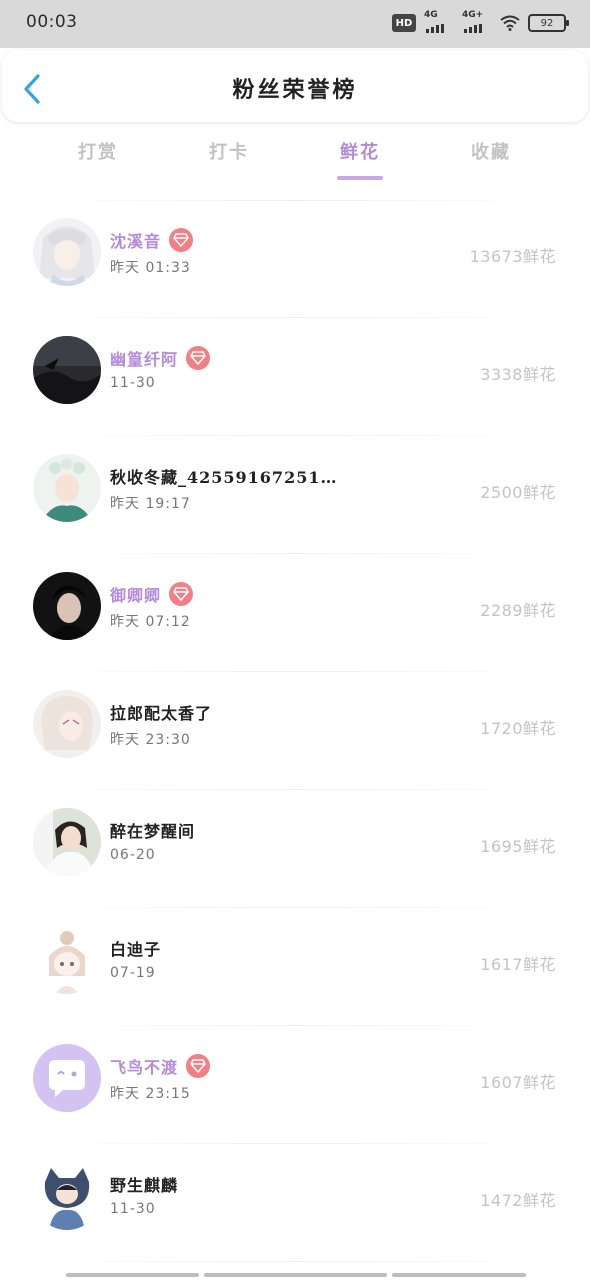  I want to click on list-item: 野生麒麟 11-30 1472鲜花, so click(295, 1203).